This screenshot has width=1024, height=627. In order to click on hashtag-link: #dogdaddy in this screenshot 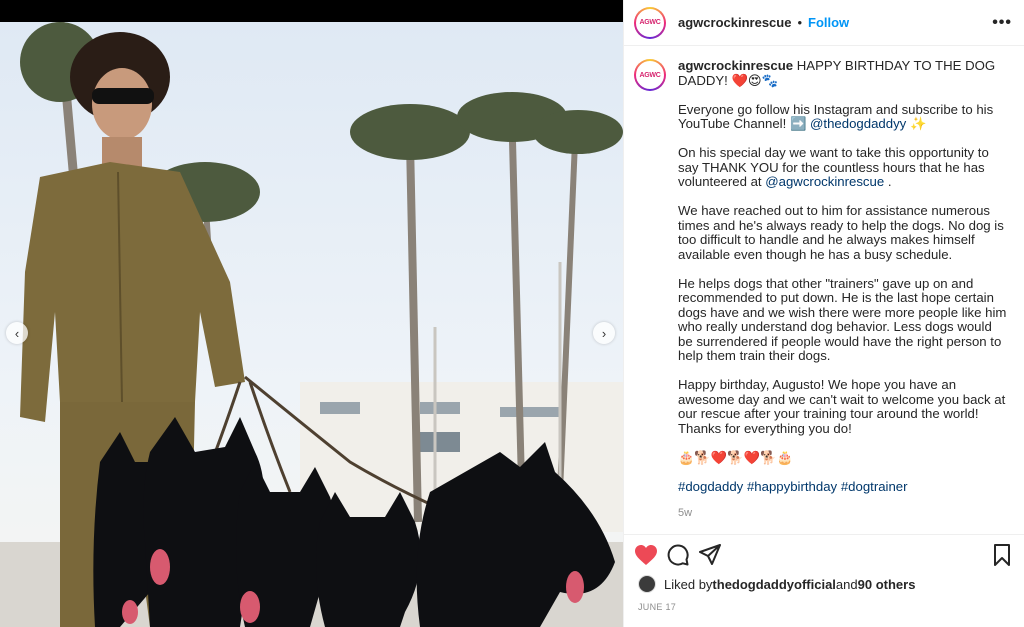, I will do `click(710, 486)`.